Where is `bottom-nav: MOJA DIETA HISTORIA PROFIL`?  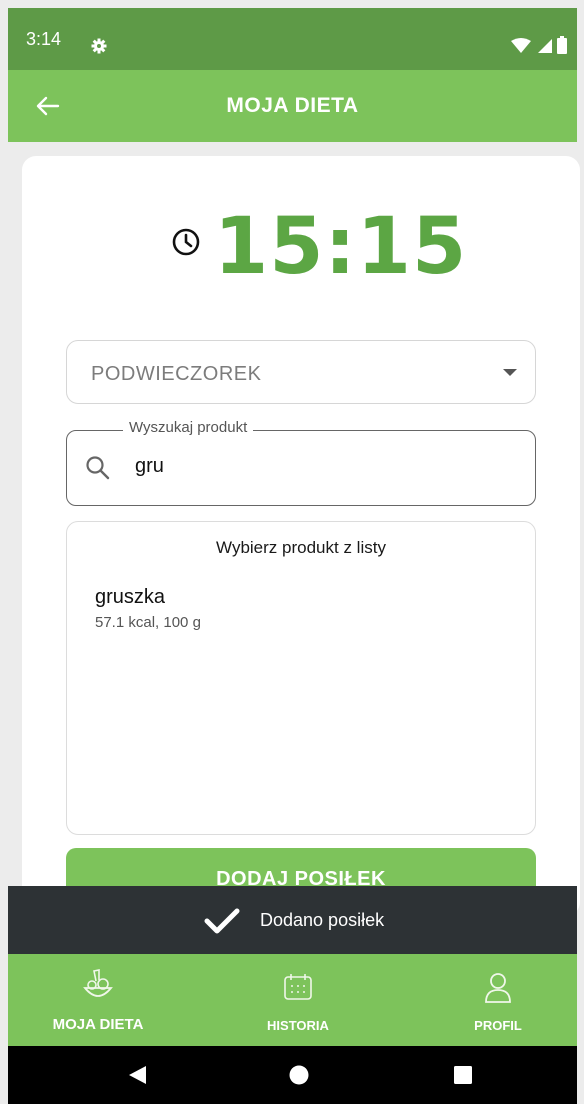 bottom-nav: MOJA DIETA HISTORIA PROFIL is located at coordinates (292, 1000).